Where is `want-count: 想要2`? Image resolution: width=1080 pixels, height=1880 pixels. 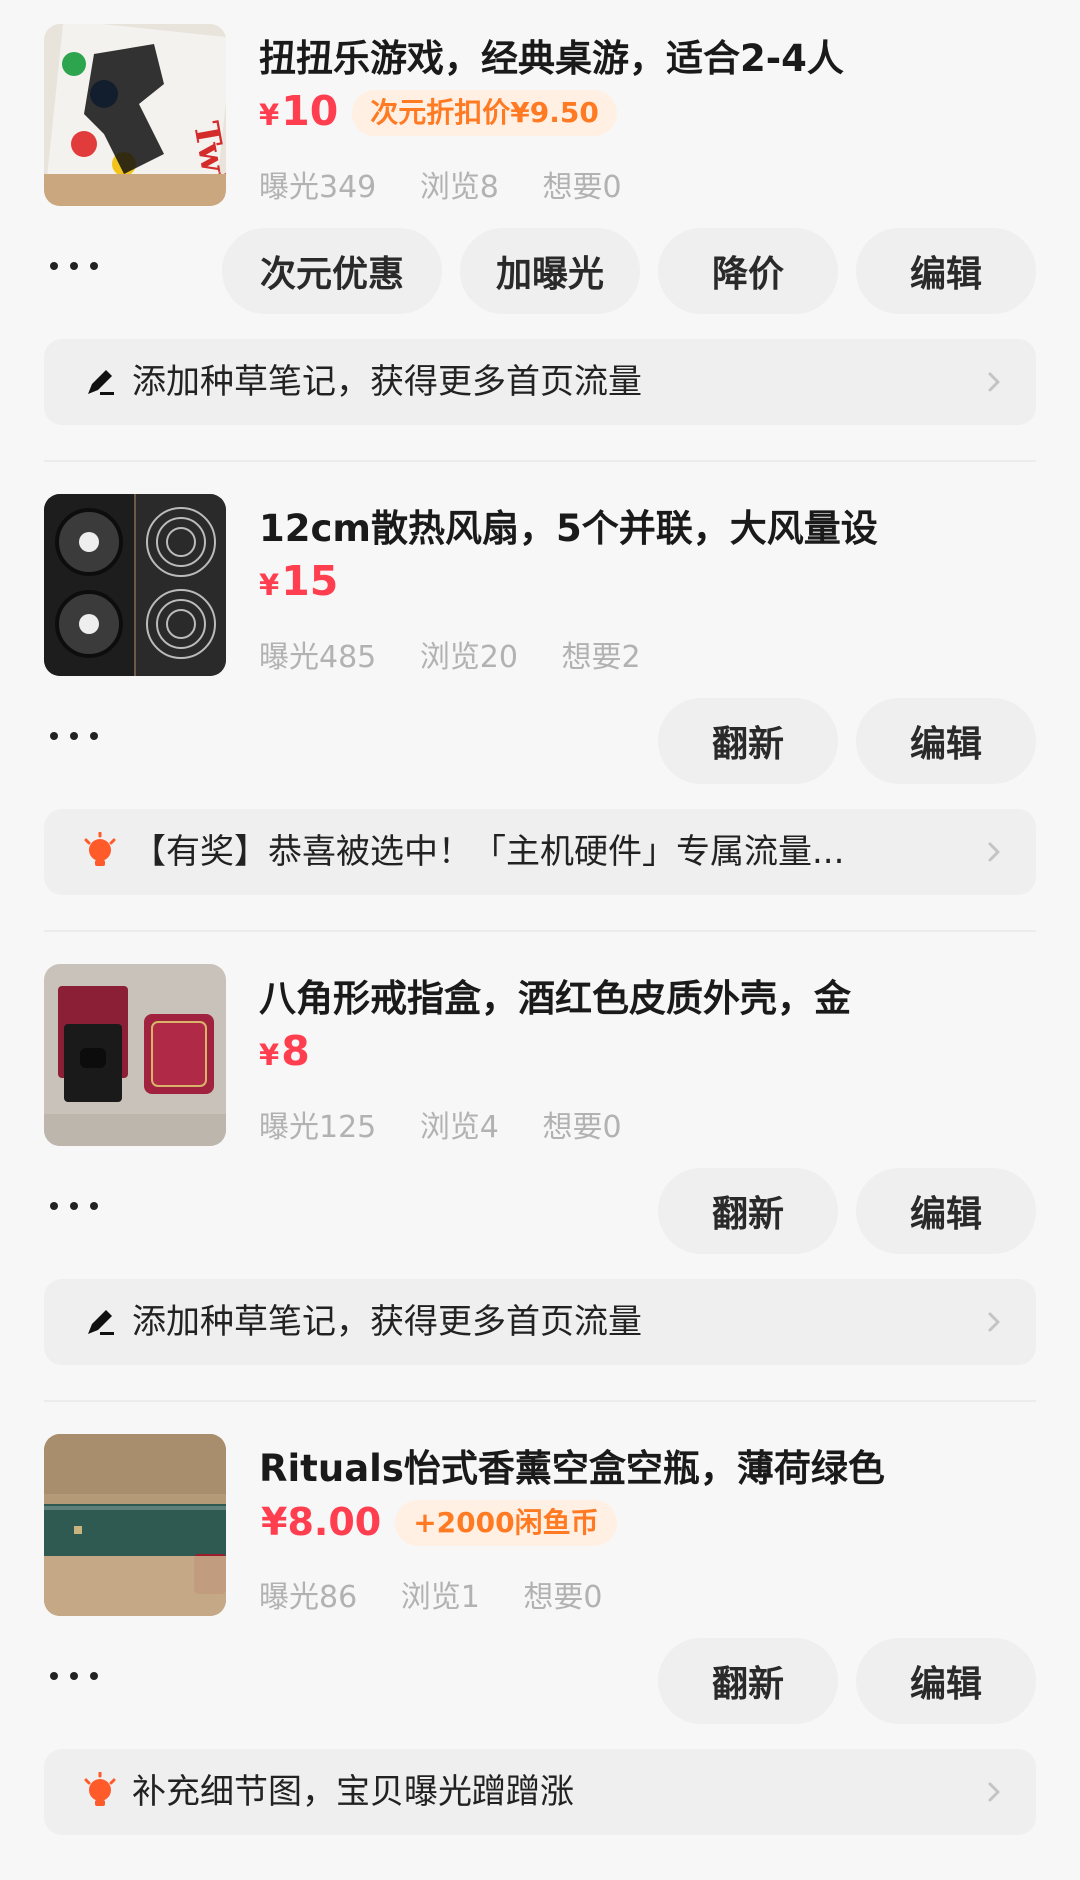
want-count: 想要2 is located at coordinates (601, 657).